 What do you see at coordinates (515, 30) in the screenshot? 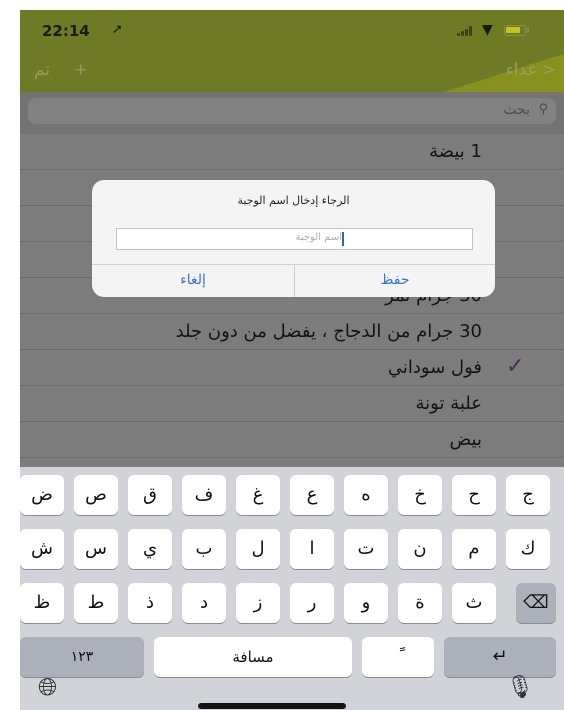
I see `battery-icon` at bounding box center [515, 30].